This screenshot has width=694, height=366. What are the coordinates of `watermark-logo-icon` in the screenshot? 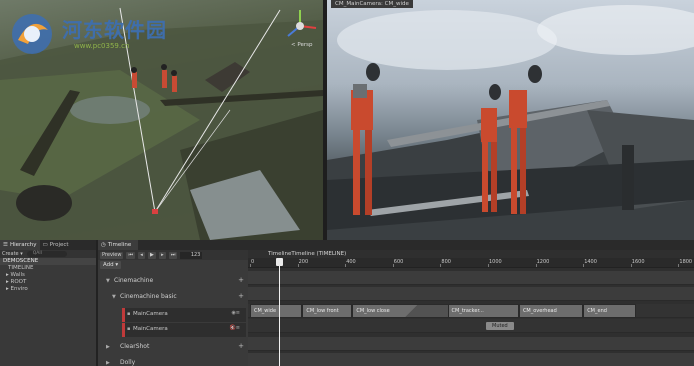 It's located at (32, 34).